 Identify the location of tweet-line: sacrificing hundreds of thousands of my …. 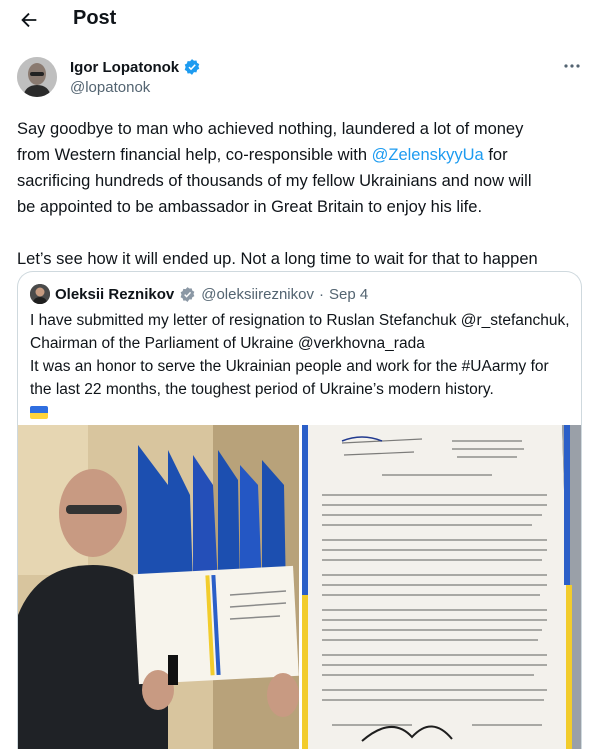
(274, 181).